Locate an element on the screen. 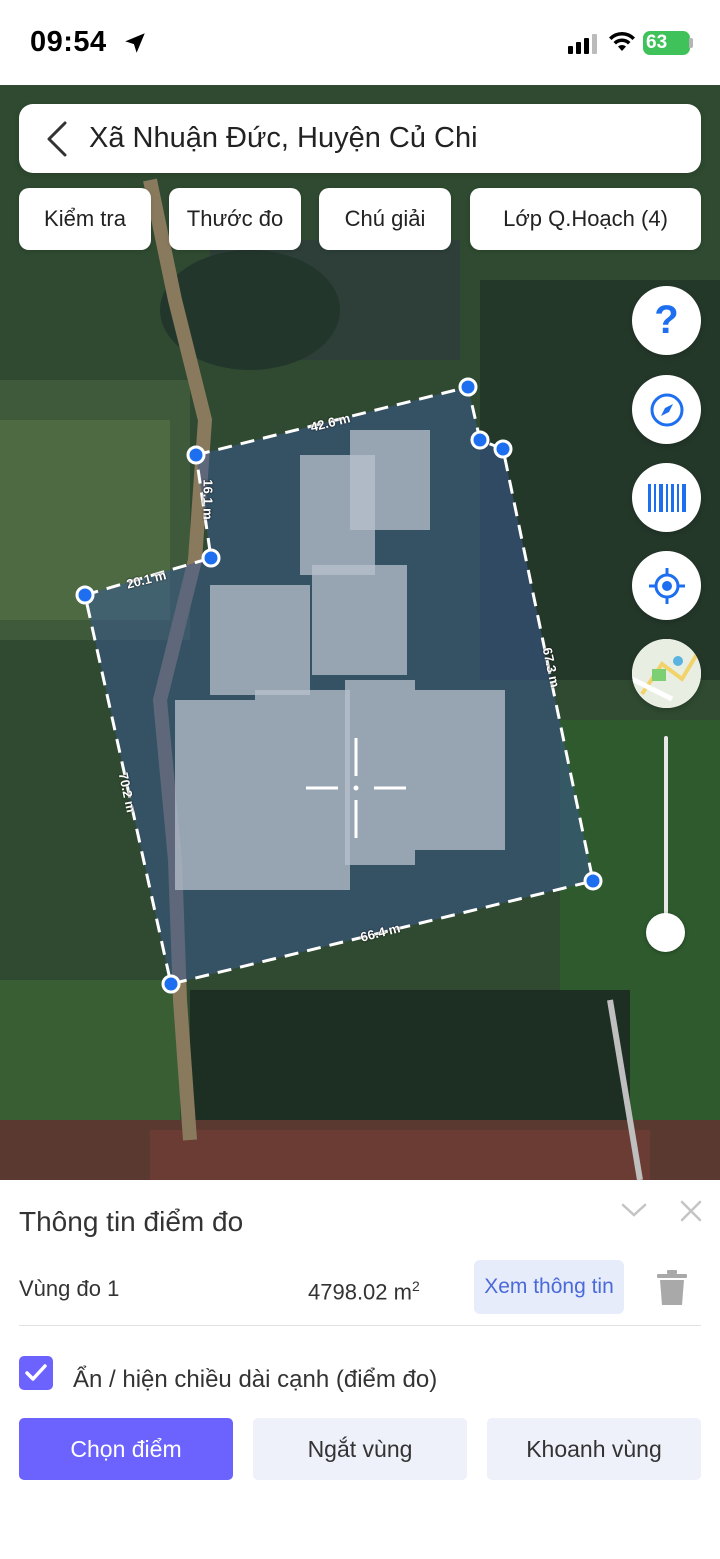  location-search-bar: Xã Nhuận Đức, Huyện Củ Chi is located at coordinates (360, 138).